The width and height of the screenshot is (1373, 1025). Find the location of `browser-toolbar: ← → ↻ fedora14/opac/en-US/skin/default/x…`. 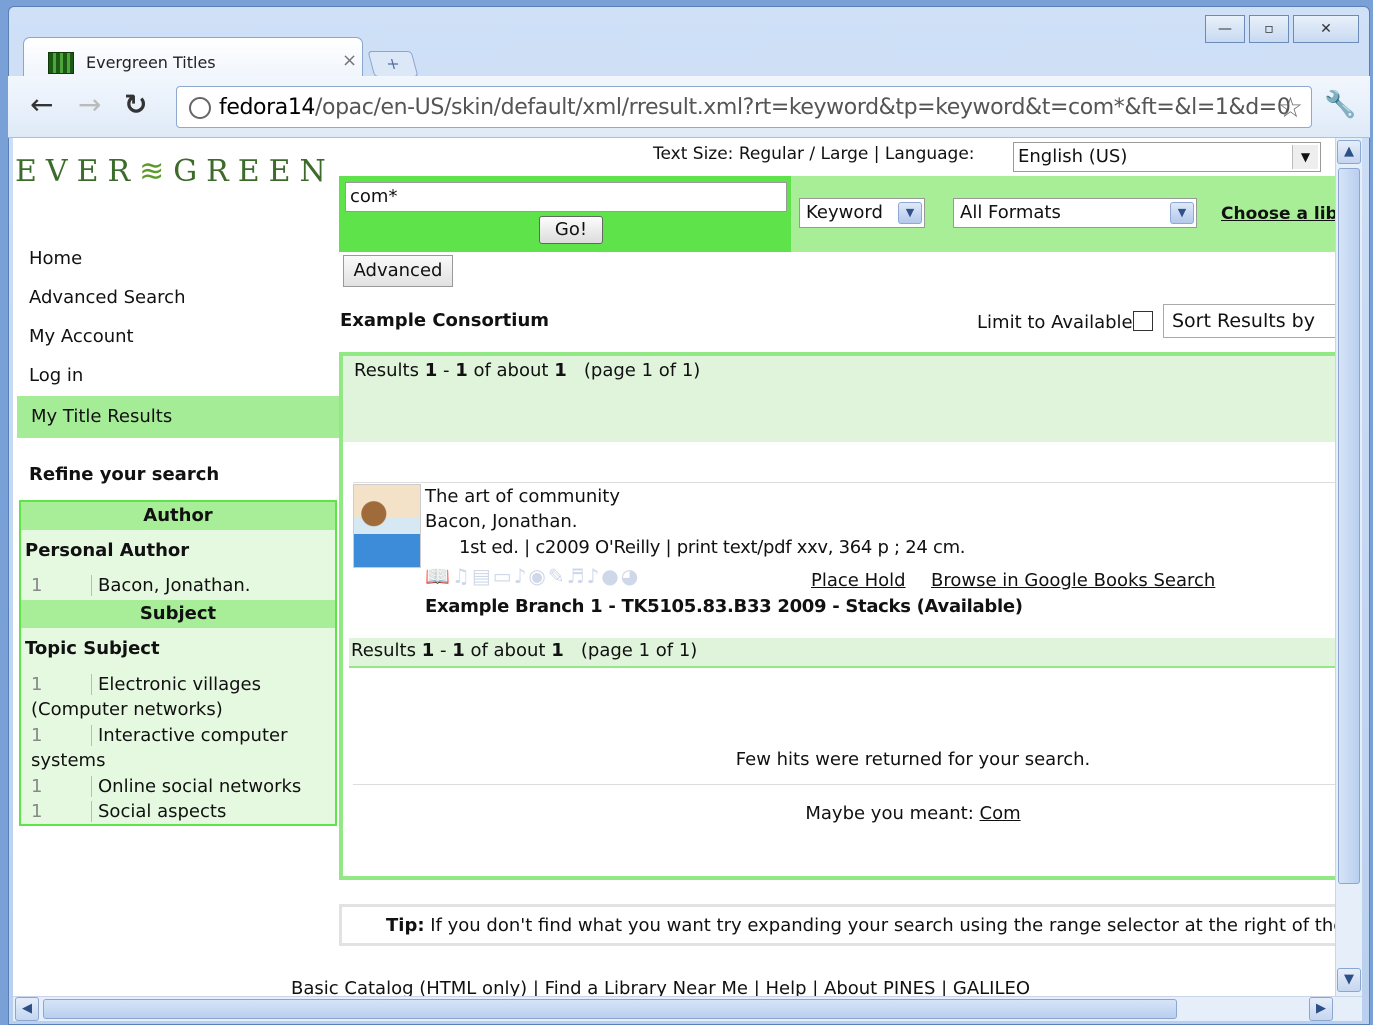

browser-toolbar: ← → ↻ fedora14/opac/en-US/skin/default/x… is located at coordinates (689, 107).